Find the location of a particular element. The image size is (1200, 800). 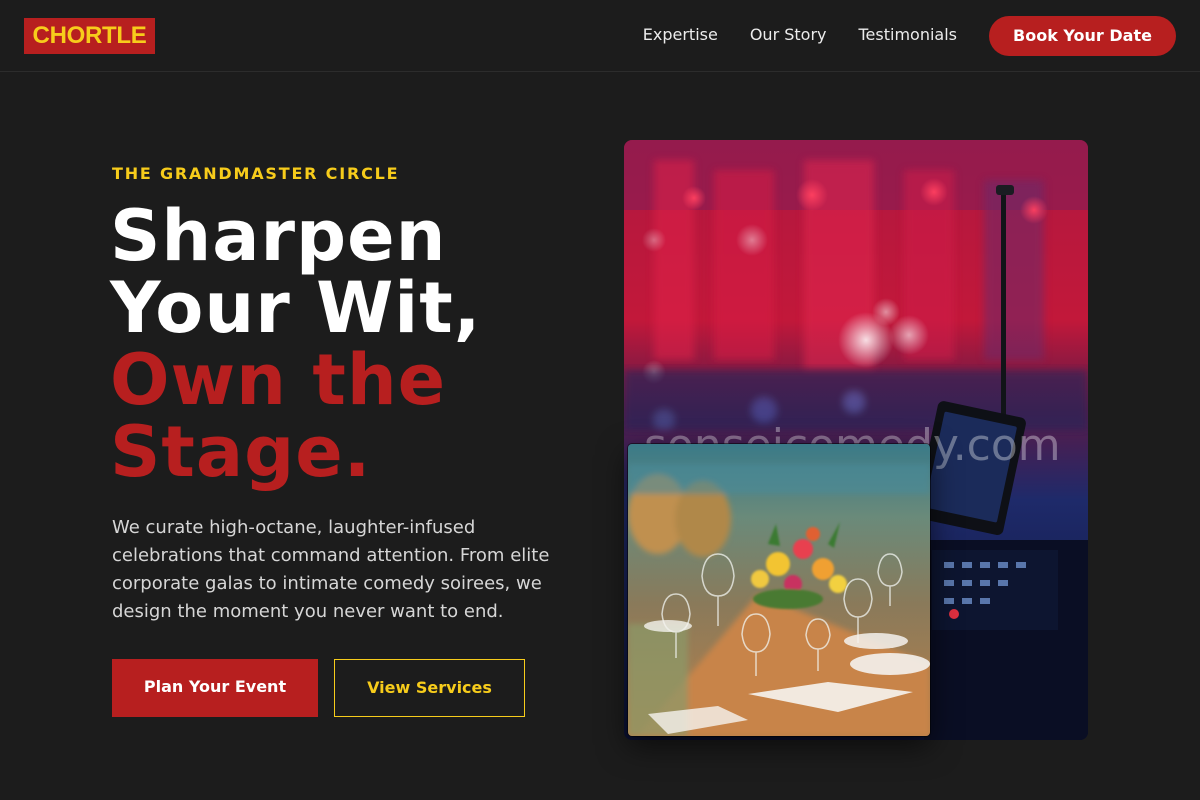

nav-links: Expertise Our Story Testimonials is located at coordinates (800, 35).